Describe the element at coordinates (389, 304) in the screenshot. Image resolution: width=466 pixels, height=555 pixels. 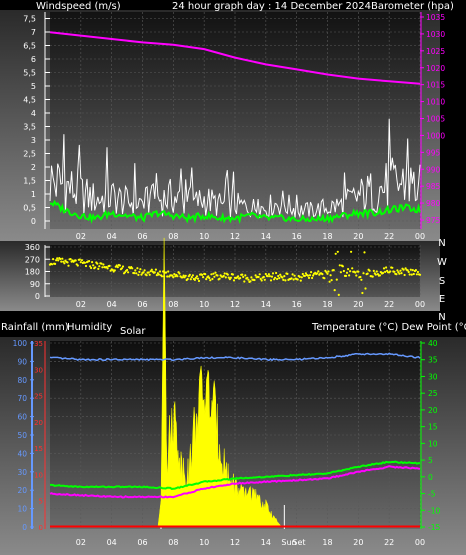
I see `direction-x-tick-label: 22` at that location.